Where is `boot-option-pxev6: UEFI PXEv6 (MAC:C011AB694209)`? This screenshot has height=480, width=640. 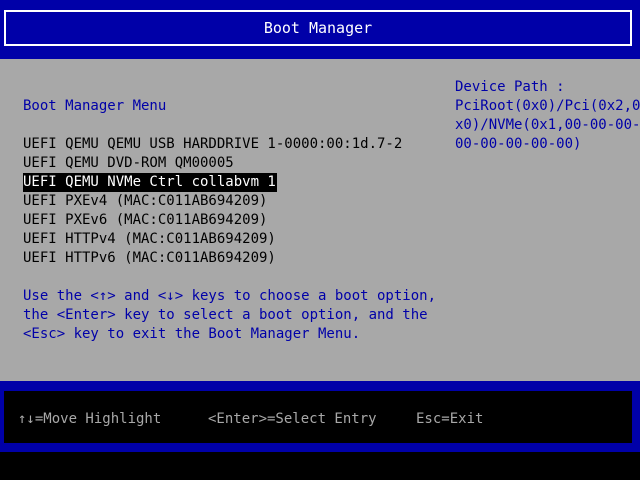 boot-option-pxev6: UEFI PXEv6 (MAC:C011AB694209) is located at coordinates (145, 220).